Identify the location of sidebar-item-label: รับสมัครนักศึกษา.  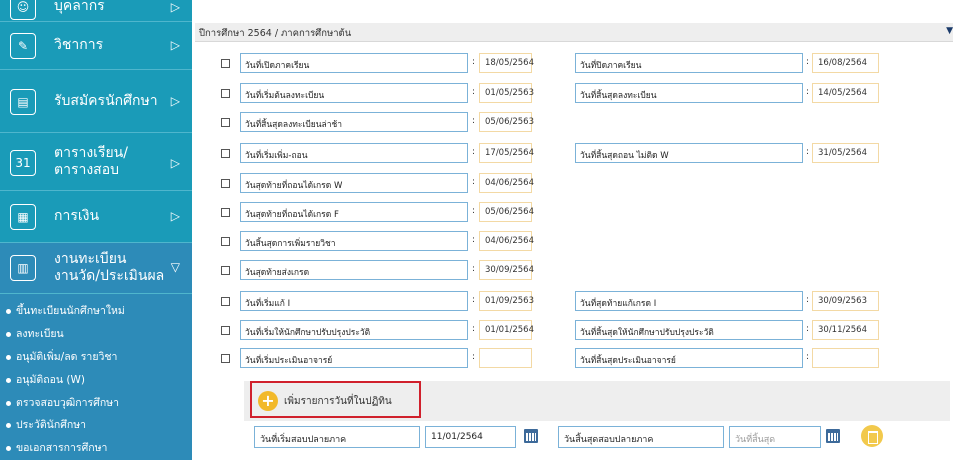
(106, 101).